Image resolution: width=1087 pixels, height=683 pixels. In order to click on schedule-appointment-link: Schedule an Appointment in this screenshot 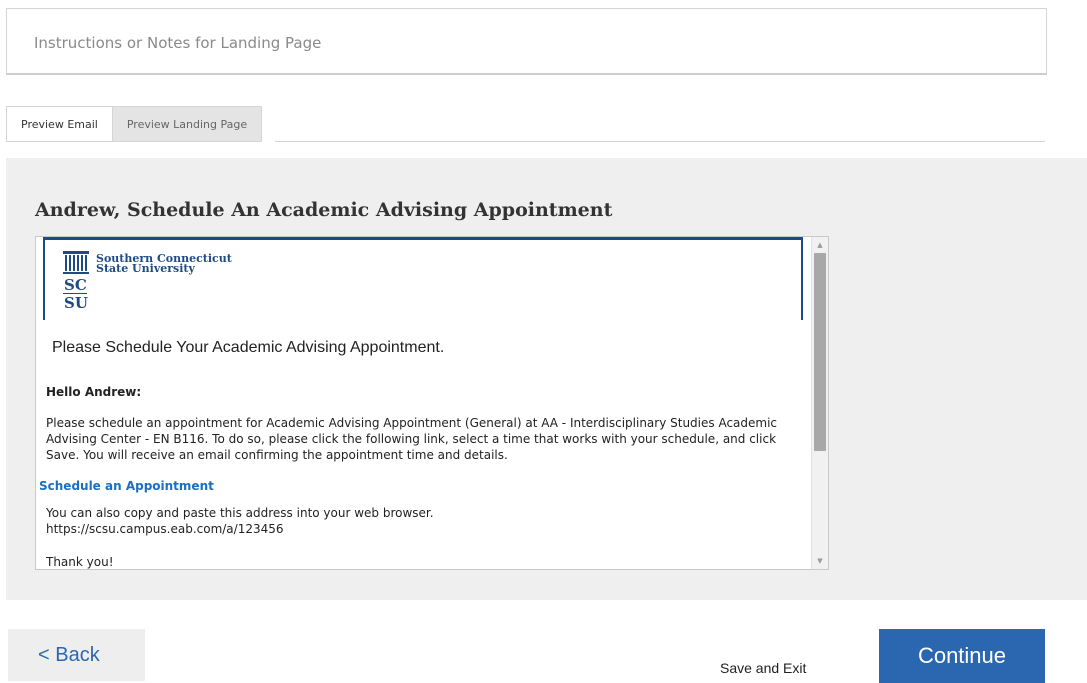, I will do `click(126, 486)`.